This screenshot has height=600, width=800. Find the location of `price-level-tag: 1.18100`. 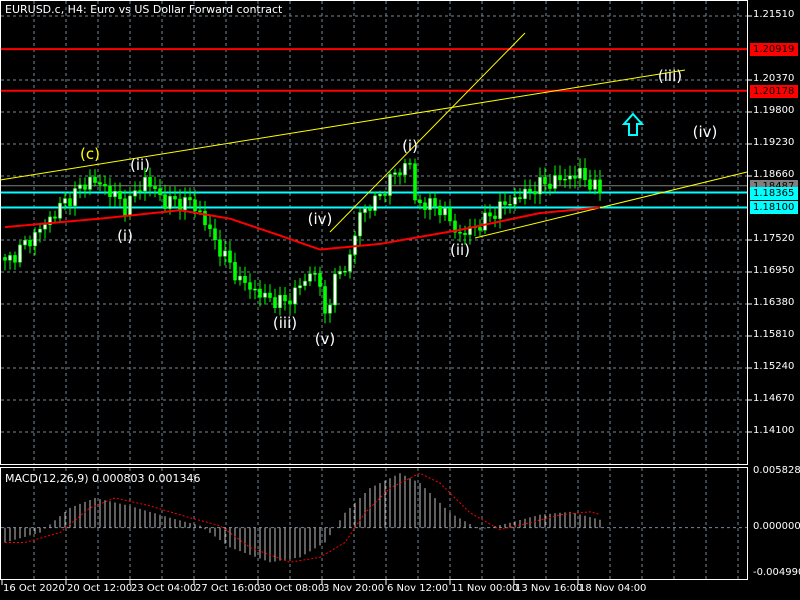

price-level-tag: 1.18100 is located at coordinates (774, 208).